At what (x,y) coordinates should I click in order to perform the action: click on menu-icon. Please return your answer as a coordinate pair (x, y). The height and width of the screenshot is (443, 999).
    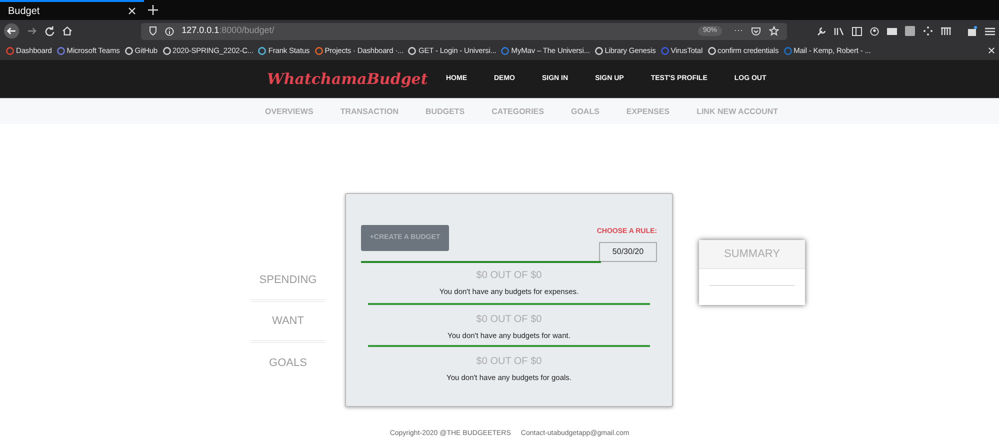
    Looking at the image, I should click on (990, 31).